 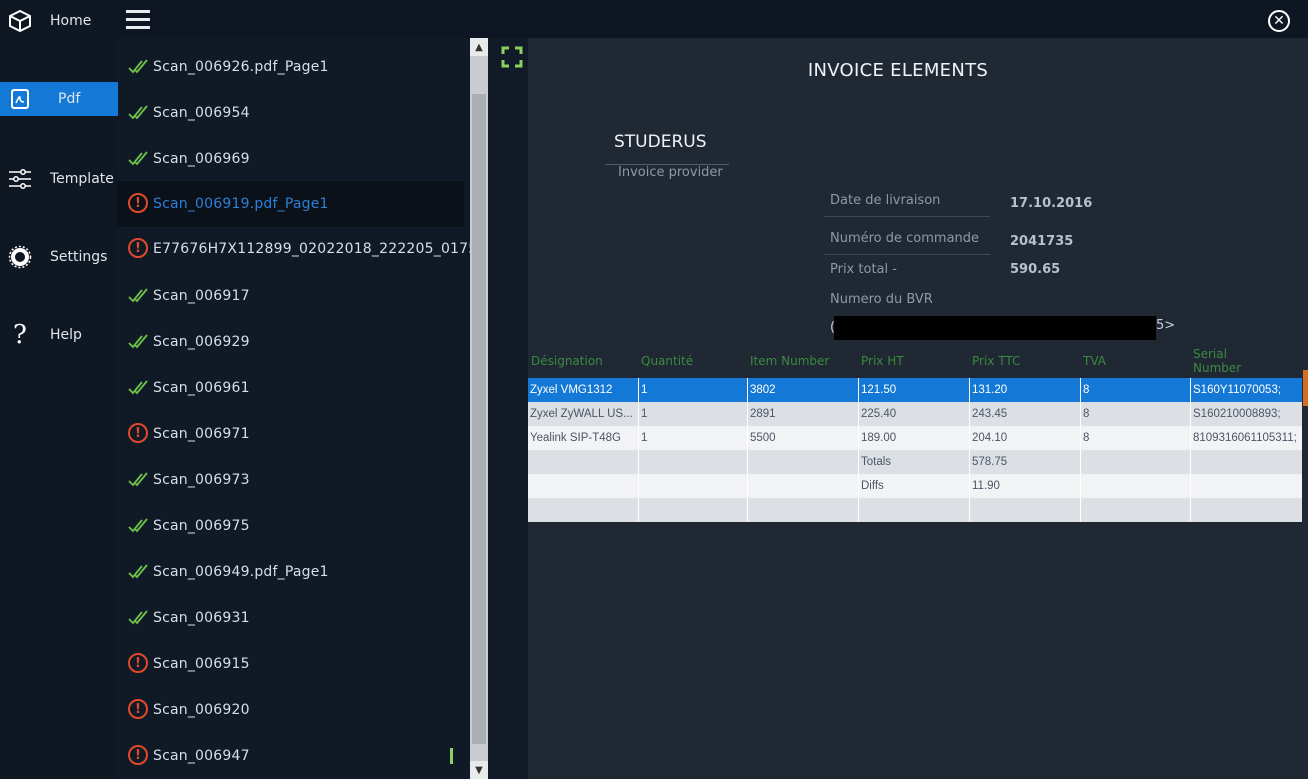 I want to click on file-list-item: Scan_006926.pdf_Page1, so click(x=291, y=67).